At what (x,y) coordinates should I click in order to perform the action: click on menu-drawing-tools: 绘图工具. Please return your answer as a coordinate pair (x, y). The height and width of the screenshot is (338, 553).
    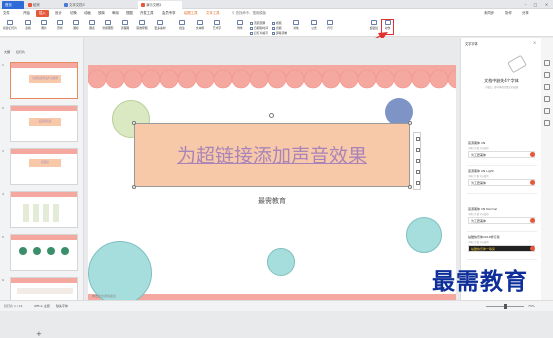
    Looking at the image, I should click on (191, 13).